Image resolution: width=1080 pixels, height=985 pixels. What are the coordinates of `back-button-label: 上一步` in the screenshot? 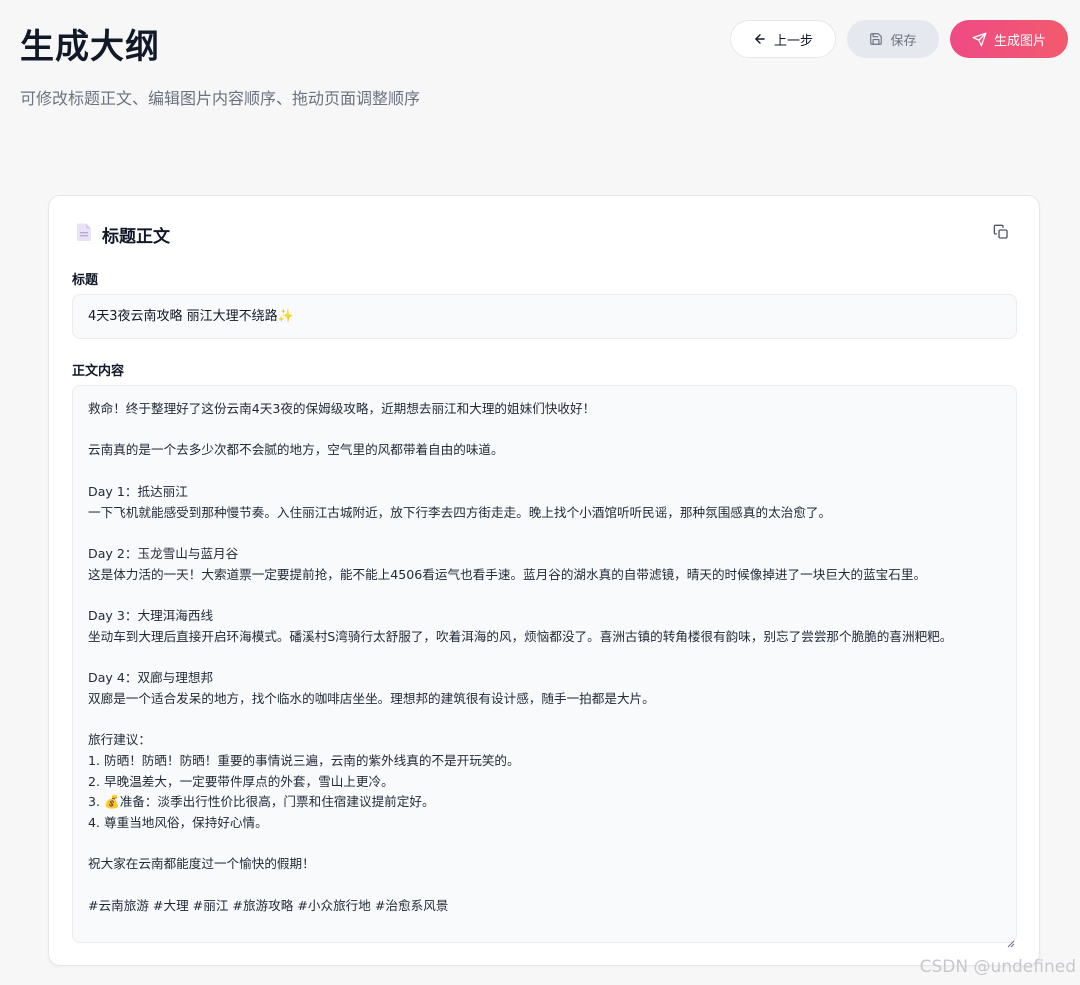 It's located at (793, 41).